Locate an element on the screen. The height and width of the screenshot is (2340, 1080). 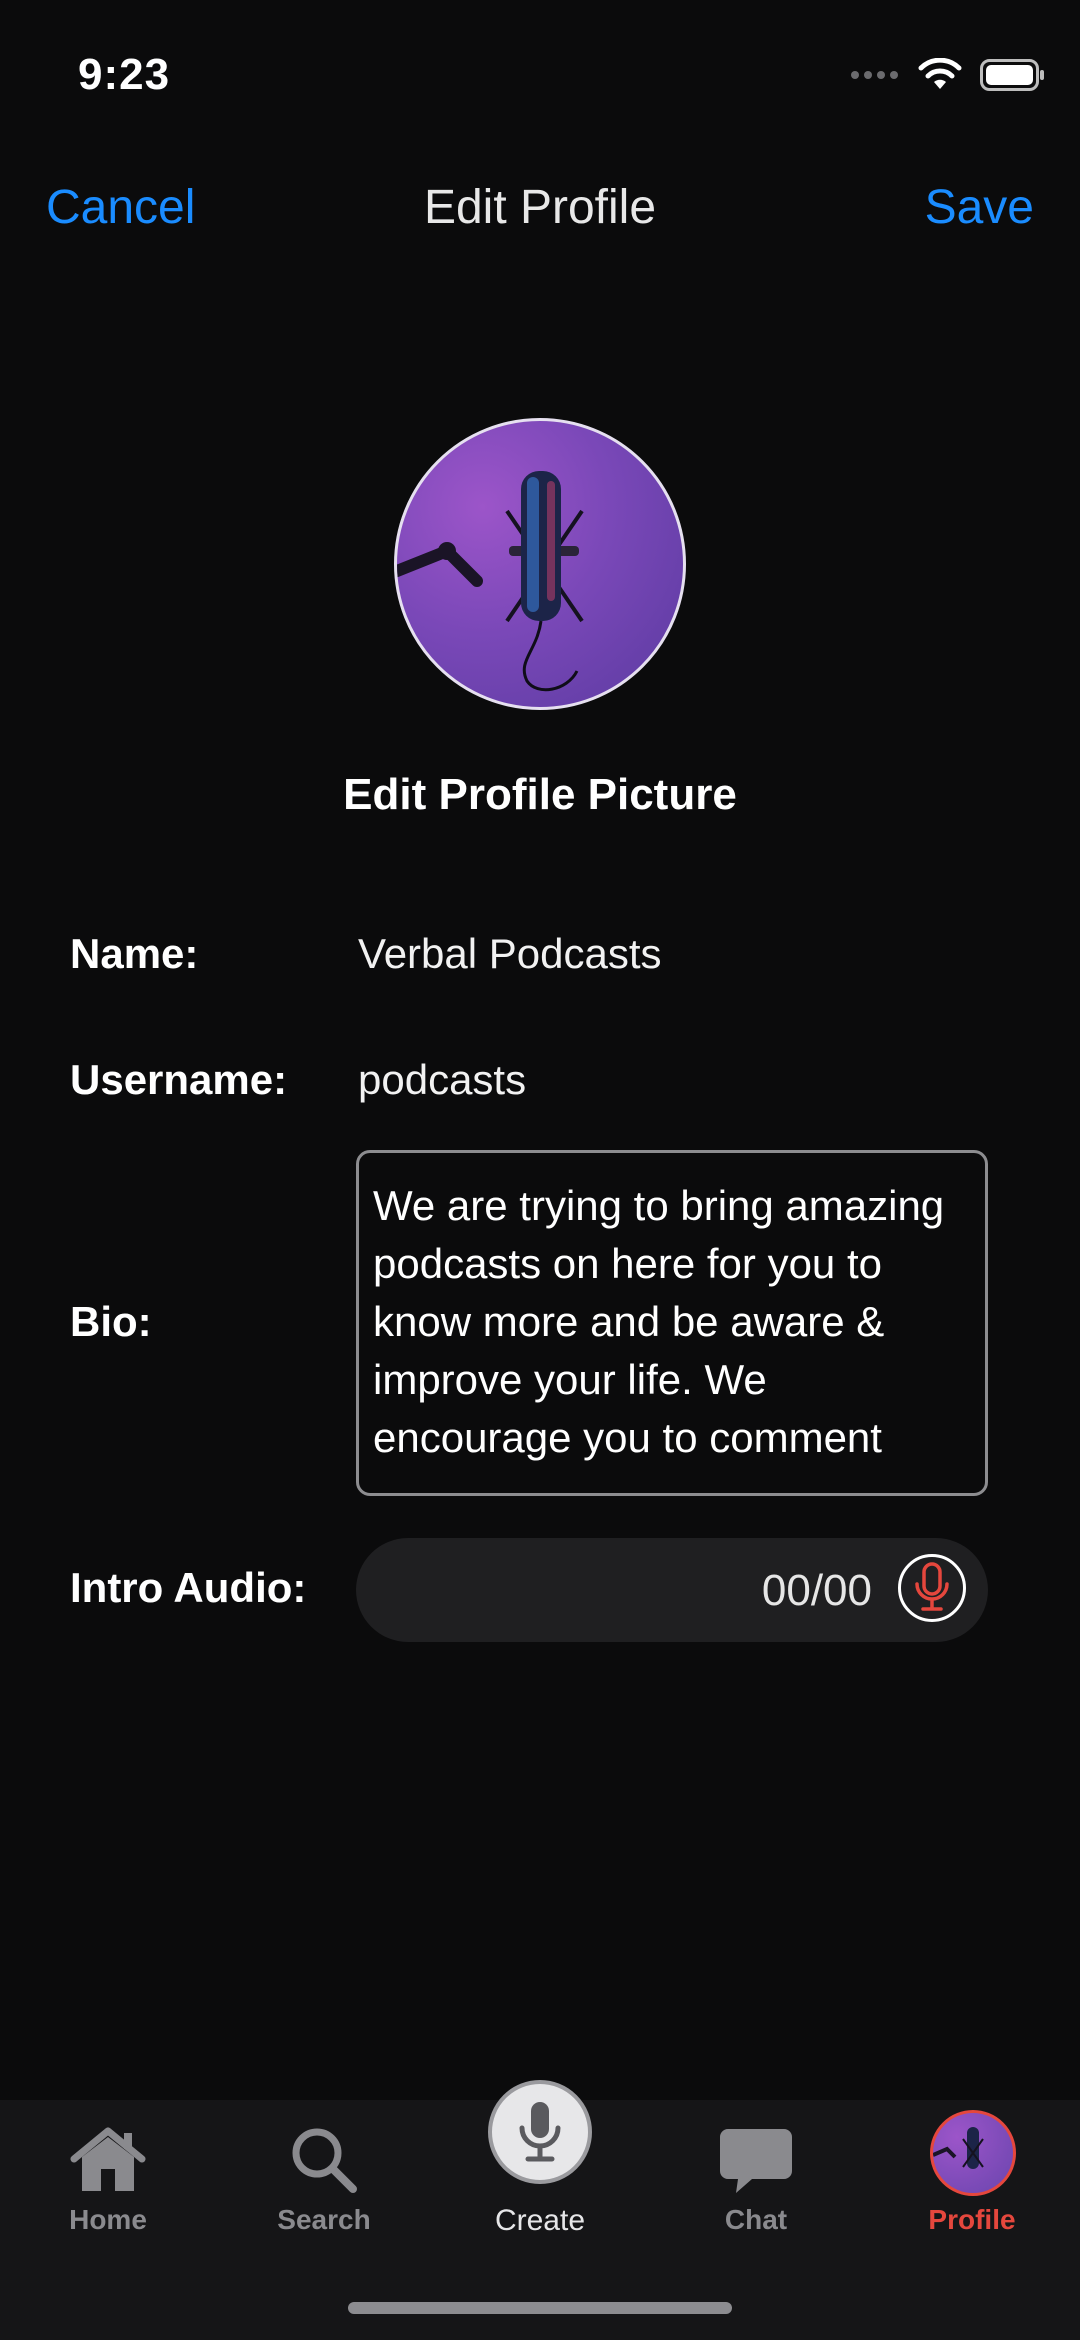
search-icon is located at coordinates (324, 2160).